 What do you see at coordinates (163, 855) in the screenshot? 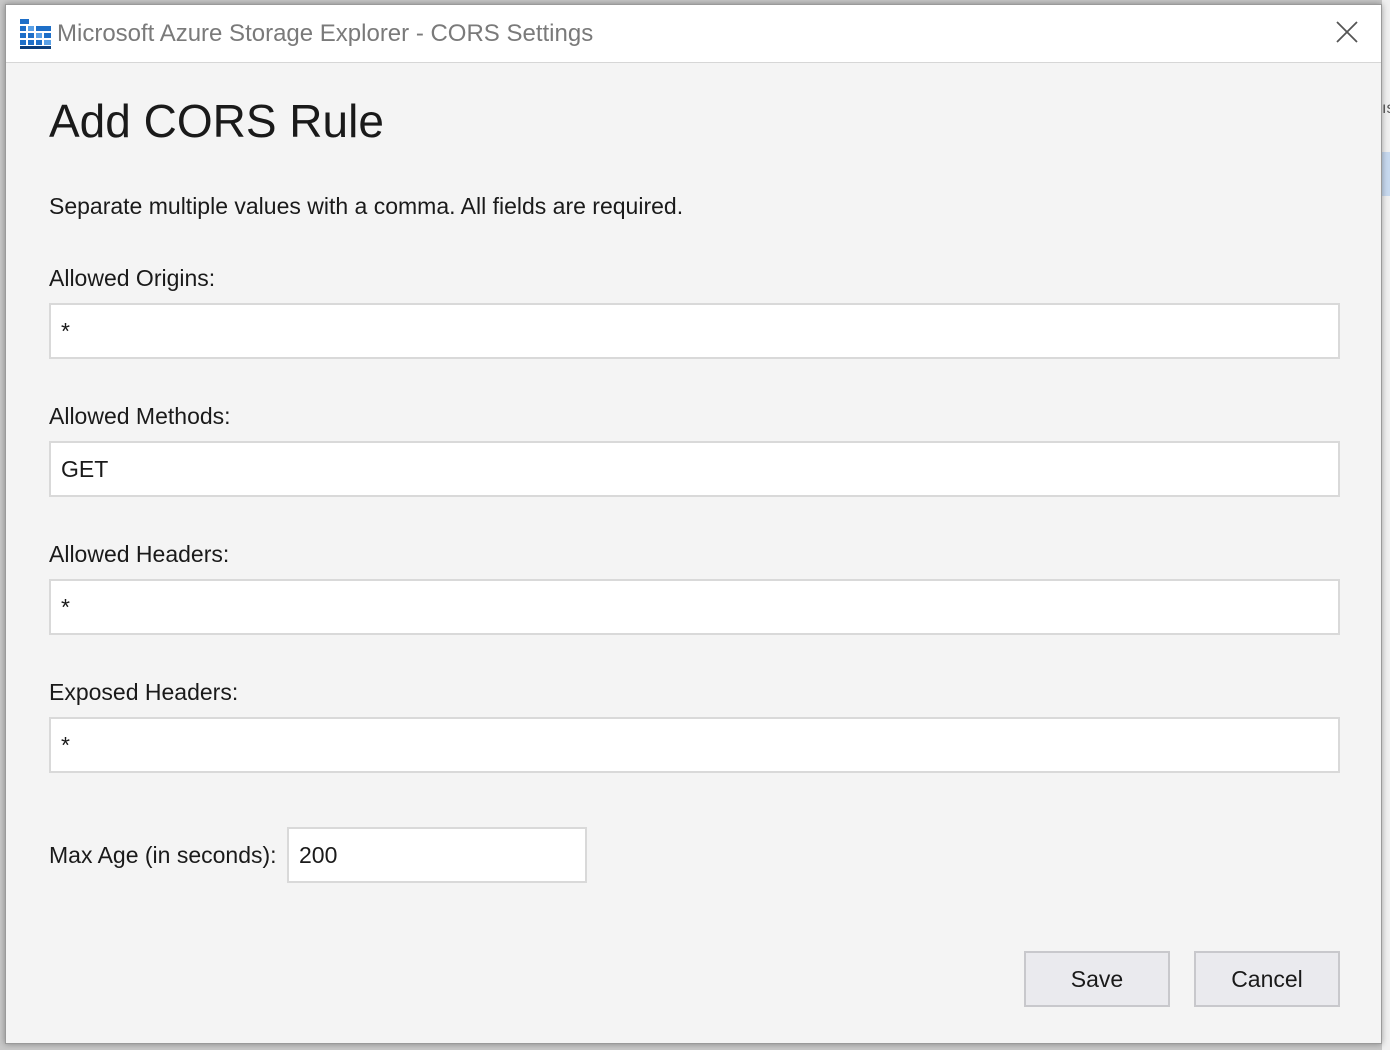
I see `max-age-label: Max Age (in seconds):` at bounding box center [163, 855].